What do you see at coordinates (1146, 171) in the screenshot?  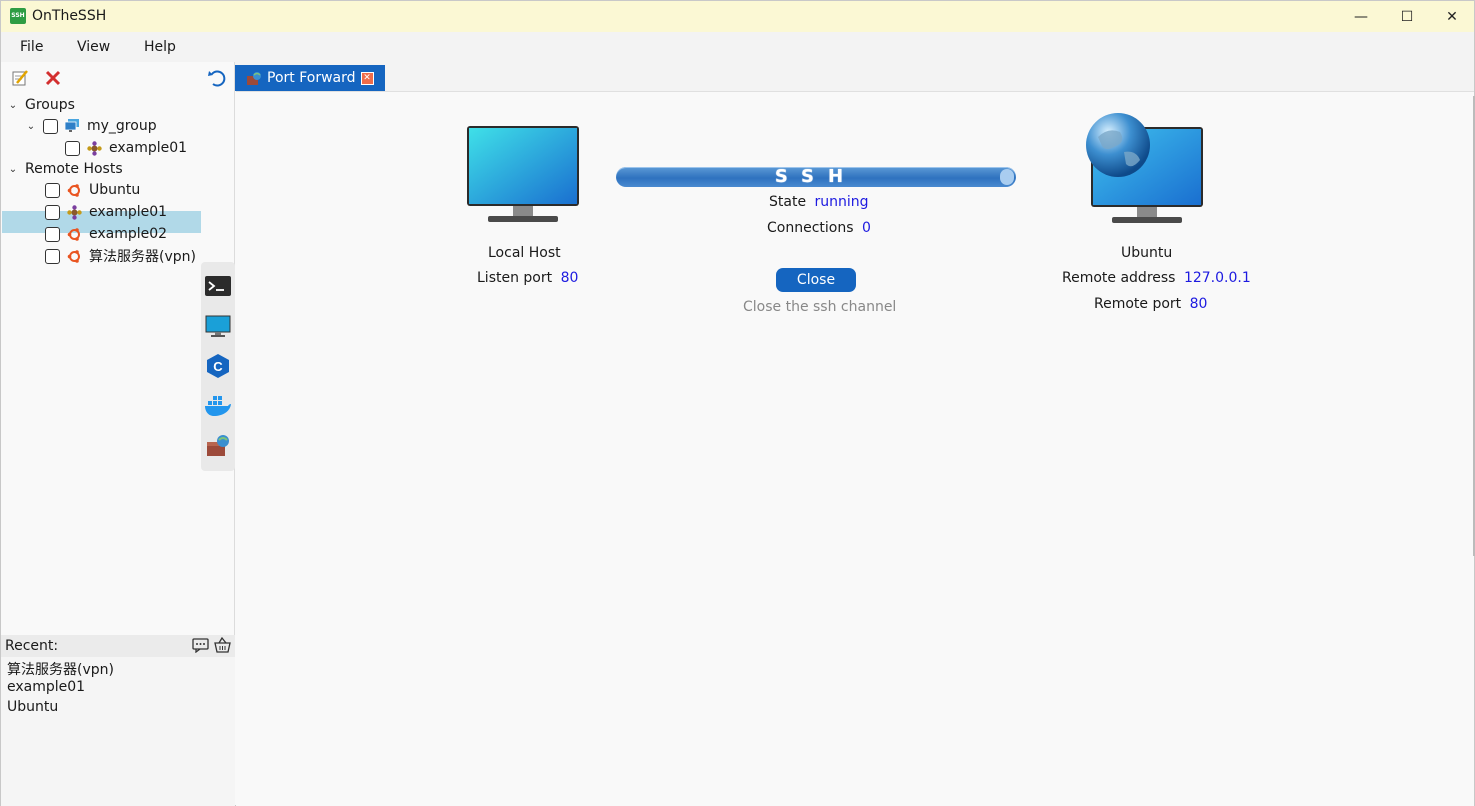 I see `remote-host-globe-monitor-icon` at bounding box center [1146, 171].